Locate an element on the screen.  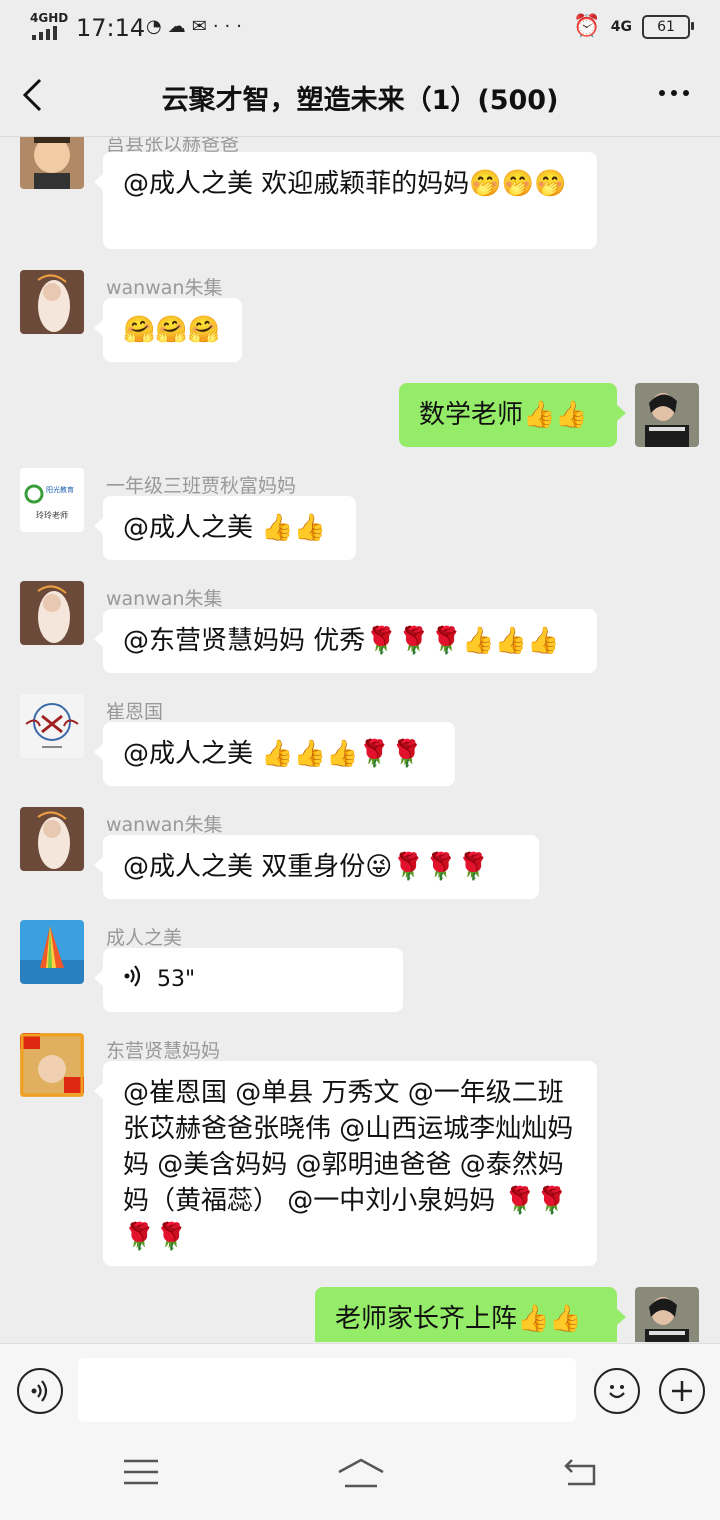
menu-nav-button is located at coordinates (141, 1475).